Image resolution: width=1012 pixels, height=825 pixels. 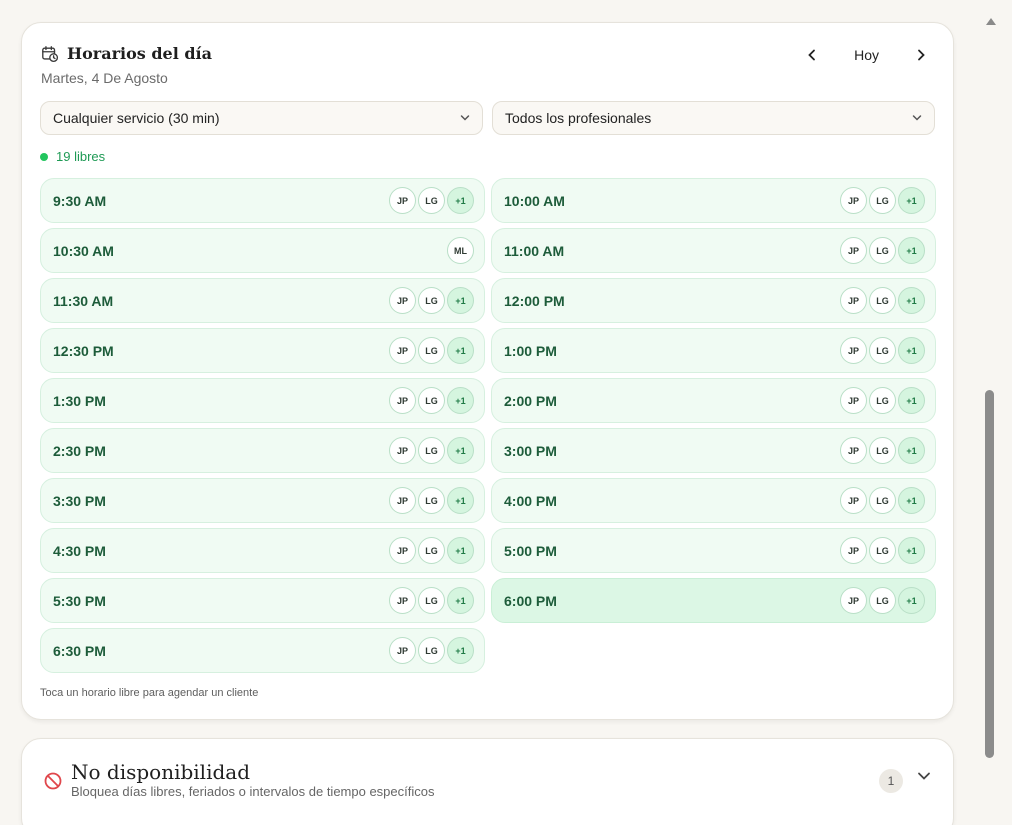 I want to click on slot-time: 1:00 PM, so click(x=530, y=350).